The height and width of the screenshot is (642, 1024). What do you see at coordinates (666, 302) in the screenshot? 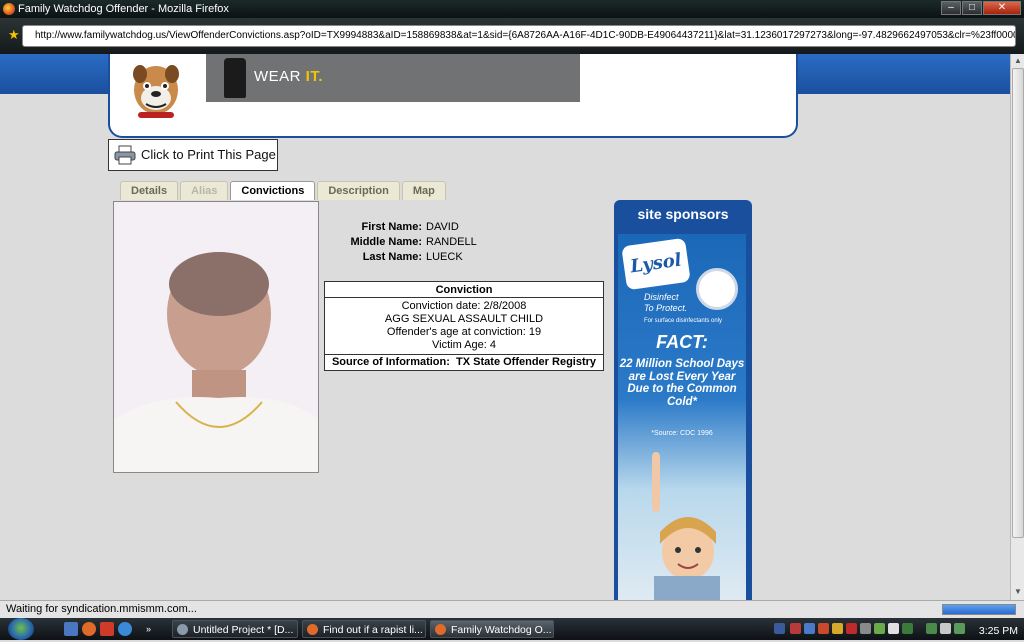
I see `ad-tagline: Disinfect To Protect.` at bounding box center [666, 302].